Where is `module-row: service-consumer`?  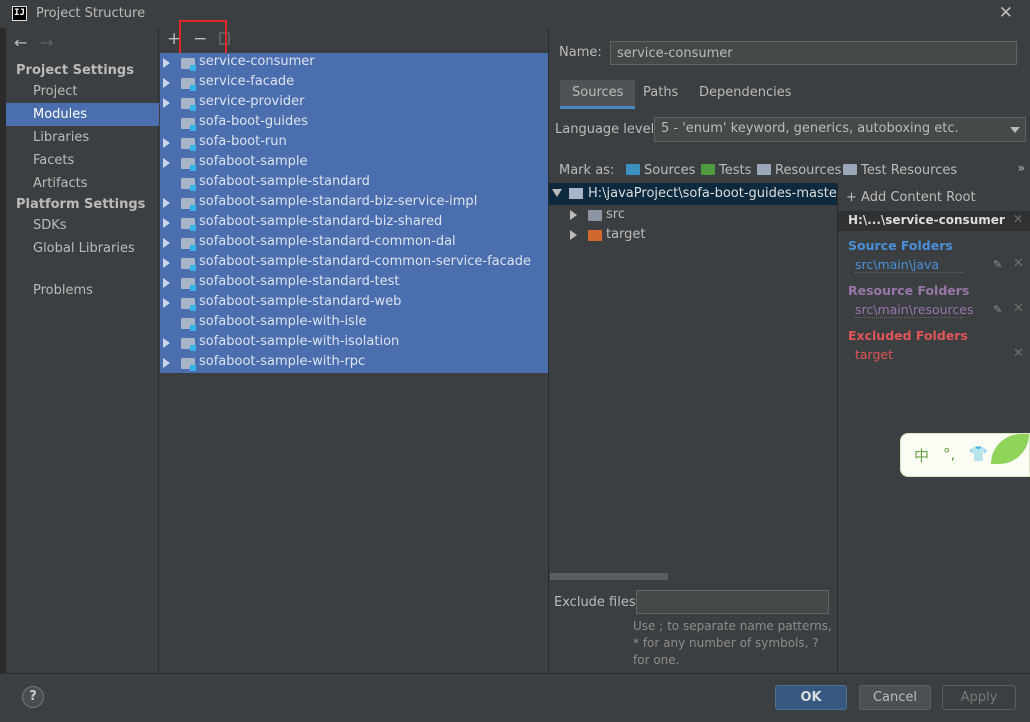
module-row: service-consumer is located at coordinates (354, 63).